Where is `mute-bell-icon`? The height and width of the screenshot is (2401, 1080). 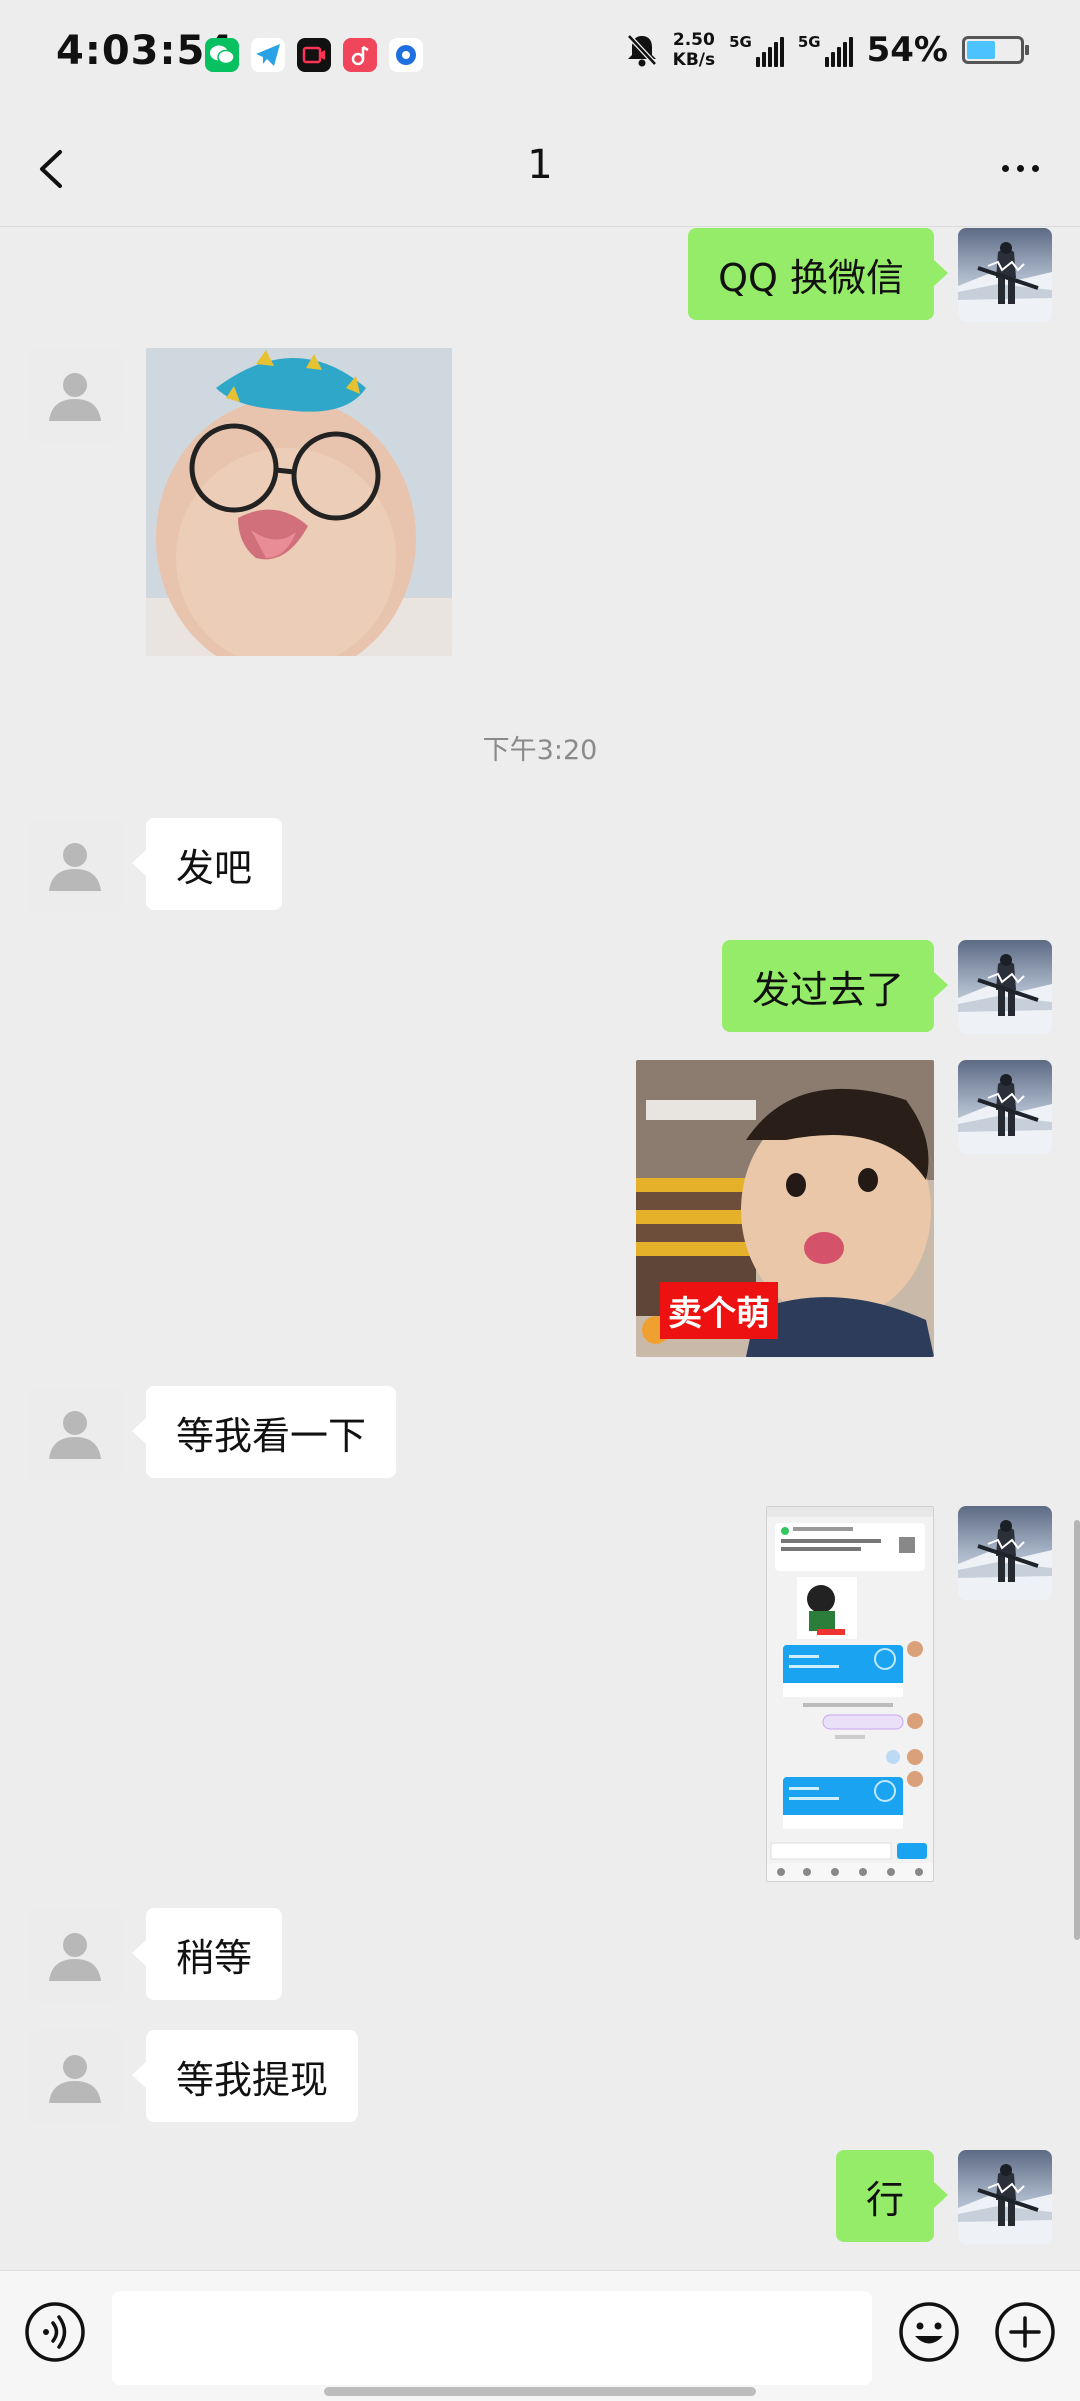
mute-bell-icon is located at coordinates (641, 50).